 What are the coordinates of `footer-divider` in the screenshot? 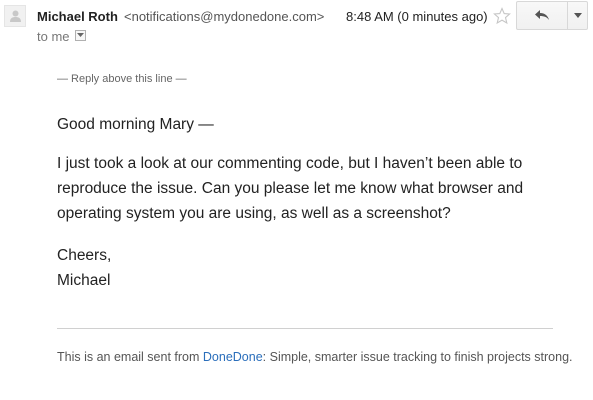 It's located at (305, 328).